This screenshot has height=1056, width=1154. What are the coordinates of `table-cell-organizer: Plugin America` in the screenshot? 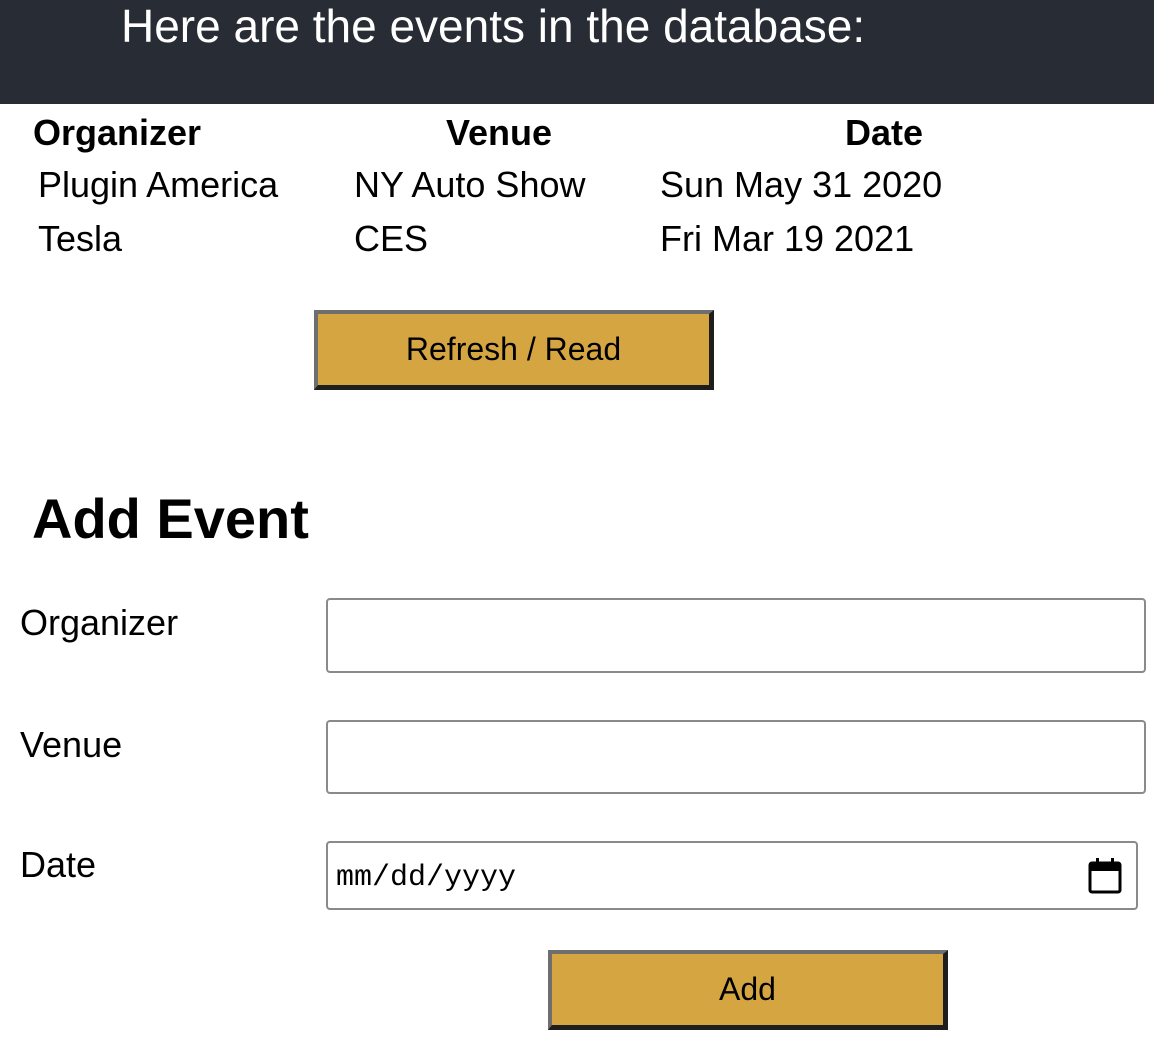 It's located at (158, 184).